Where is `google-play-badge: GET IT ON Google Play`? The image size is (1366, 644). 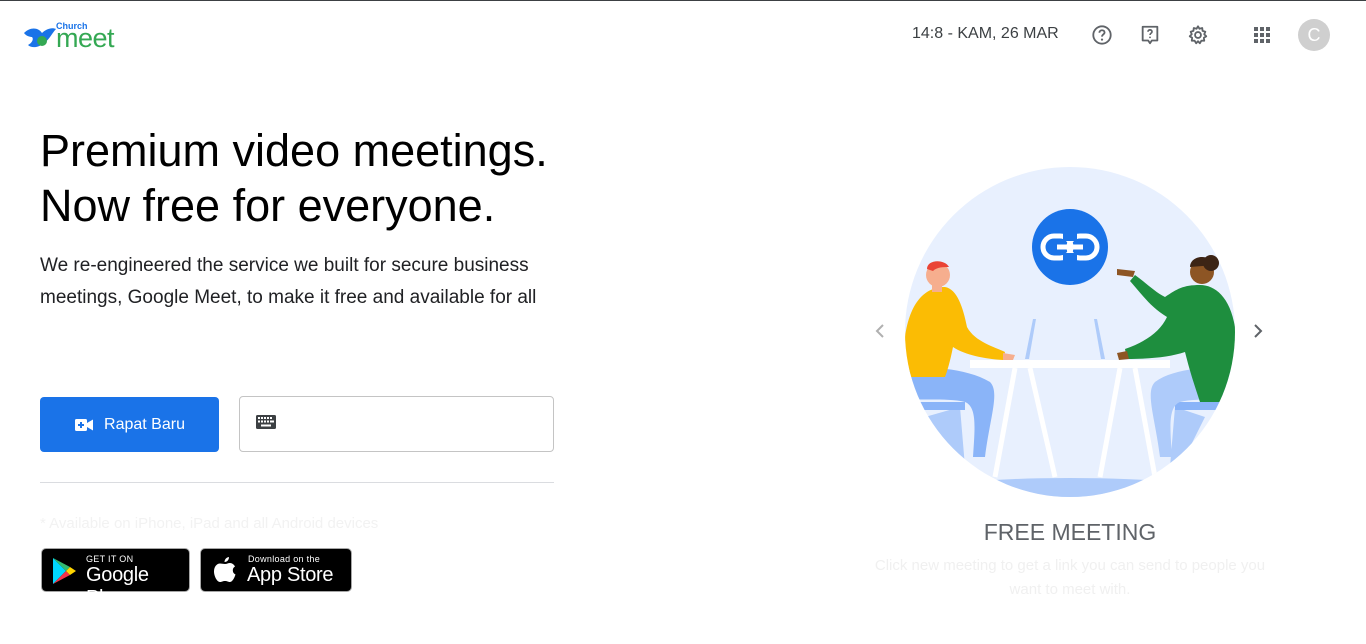 google-play-badge: GET IT ON Google Play is located at coordinates (115, 578).